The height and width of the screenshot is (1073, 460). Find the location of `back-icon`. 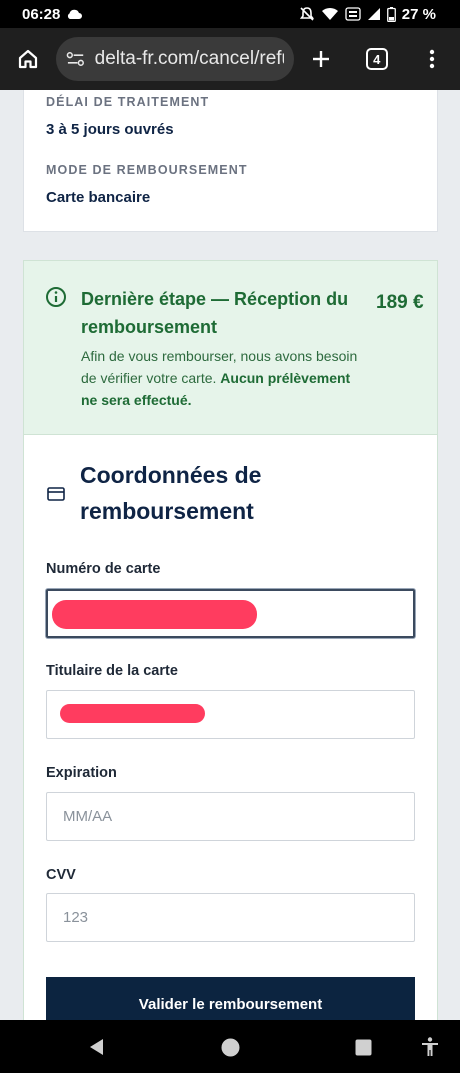

back-icon is located at coordinates (97, 1047).